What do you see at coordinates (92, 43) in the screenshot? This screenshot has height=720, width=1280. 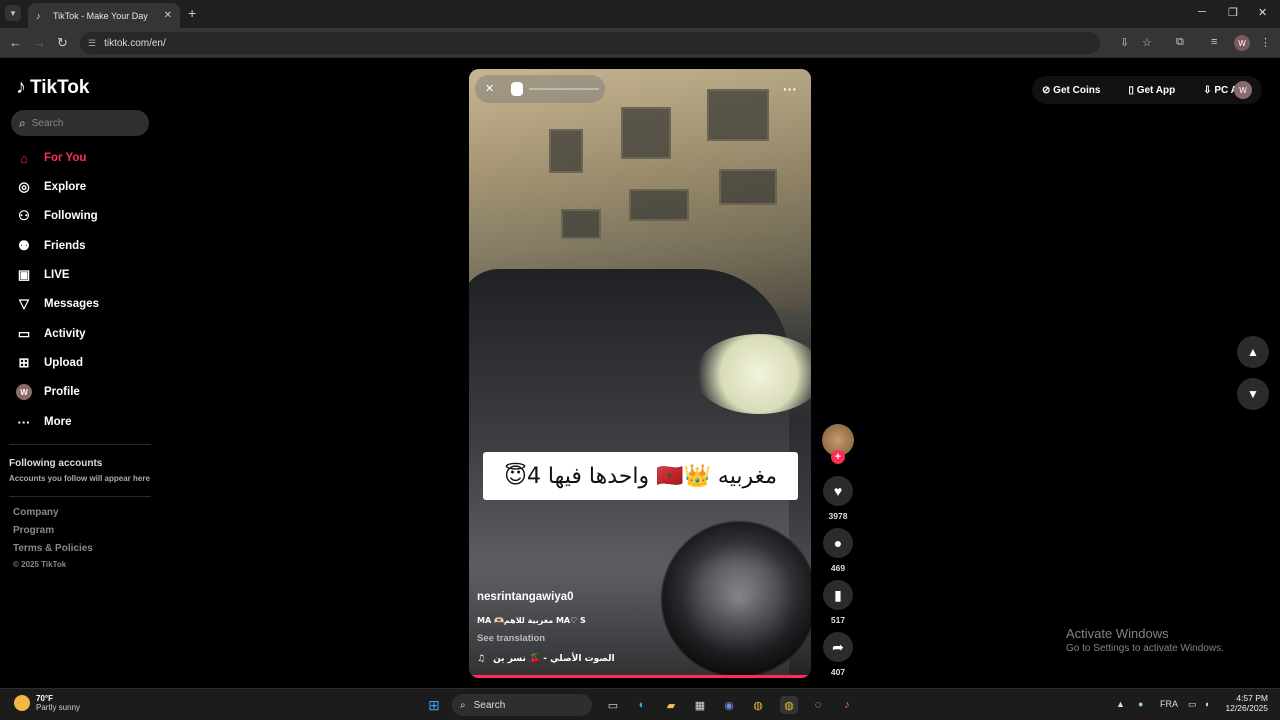 I see `site-info-icon: ☰` at bounding box center [92, 43].